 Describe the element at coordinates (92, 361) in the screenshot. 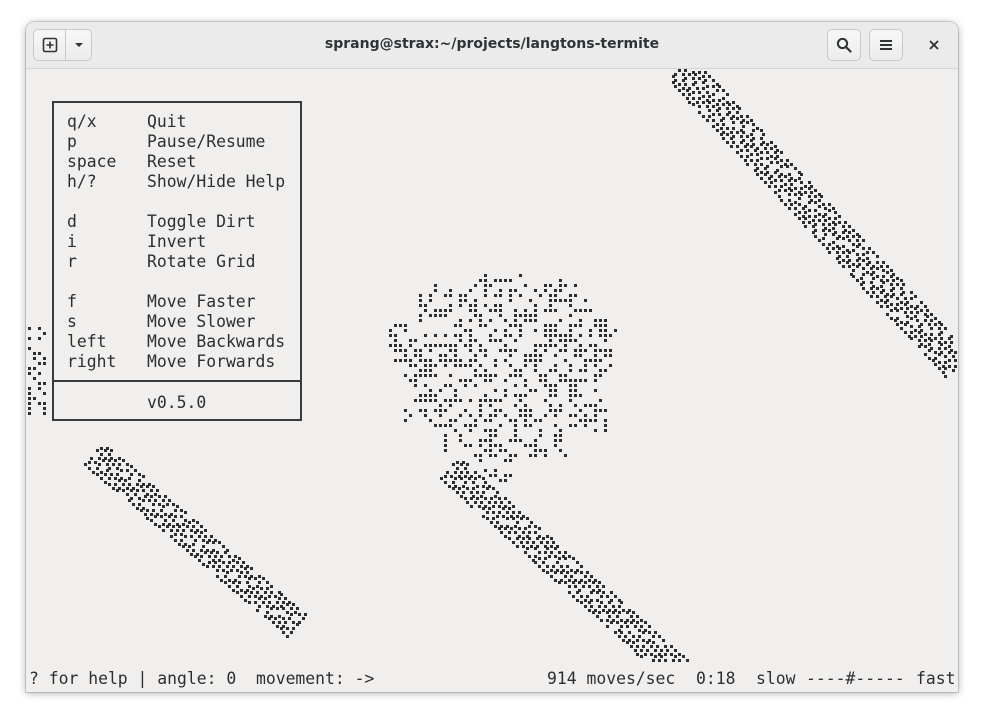

I see `help-key: right` at that location.